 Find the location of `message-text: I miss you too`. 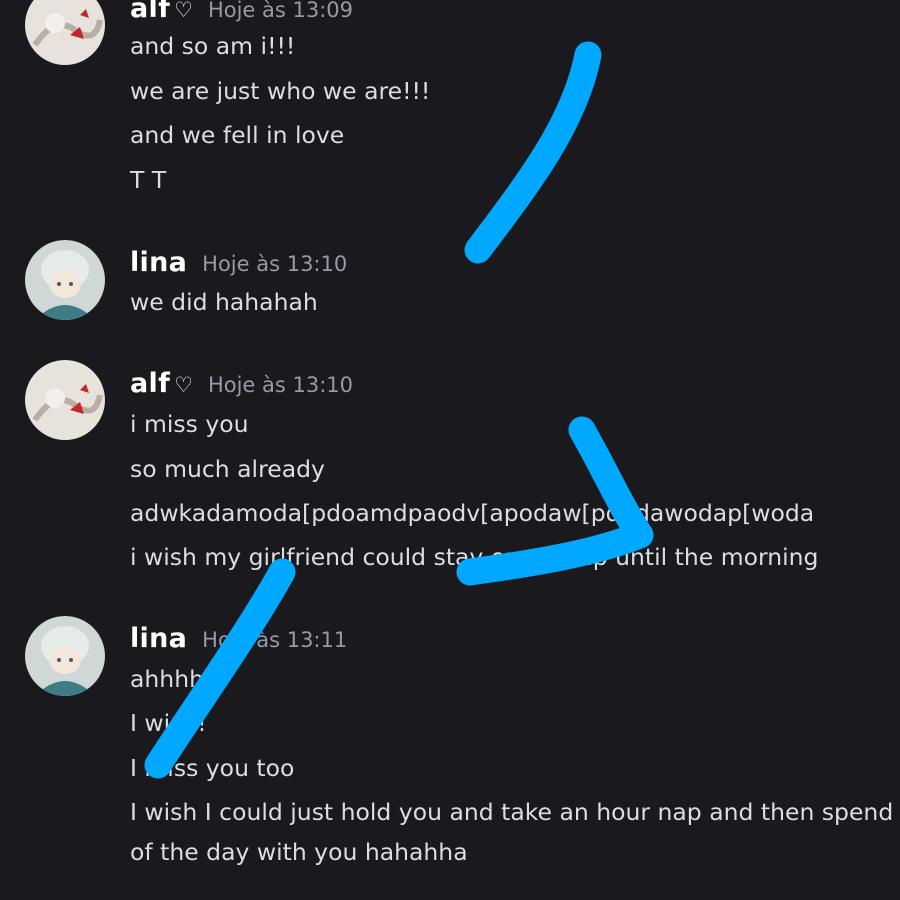

message-text: I miss you too is located at coordinates (212, 768).